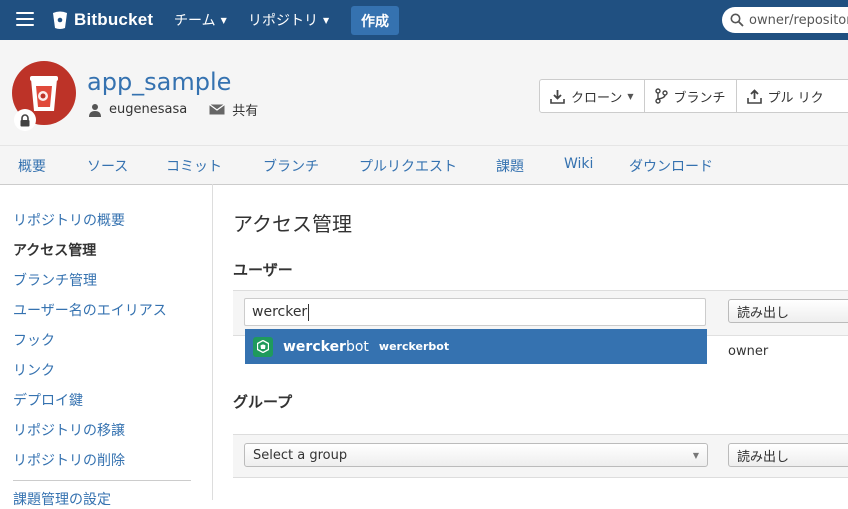  I want to click on hexagon-icon, so click(263, 346).